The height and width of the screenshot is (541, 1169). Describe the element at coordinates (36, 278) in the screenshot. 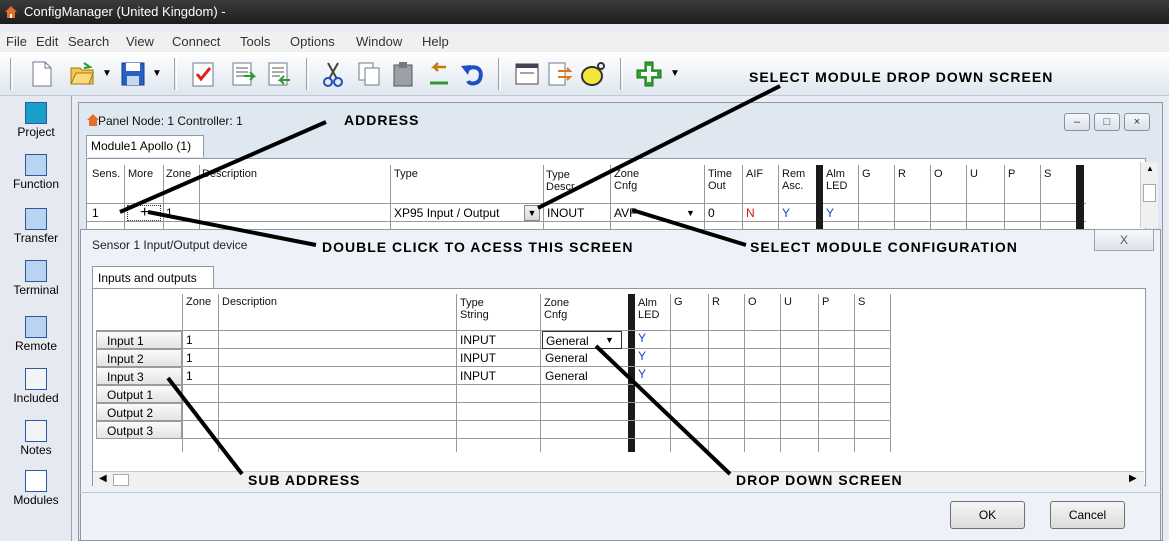

I see `sidebar-item-terminal: Terminal` at that location.